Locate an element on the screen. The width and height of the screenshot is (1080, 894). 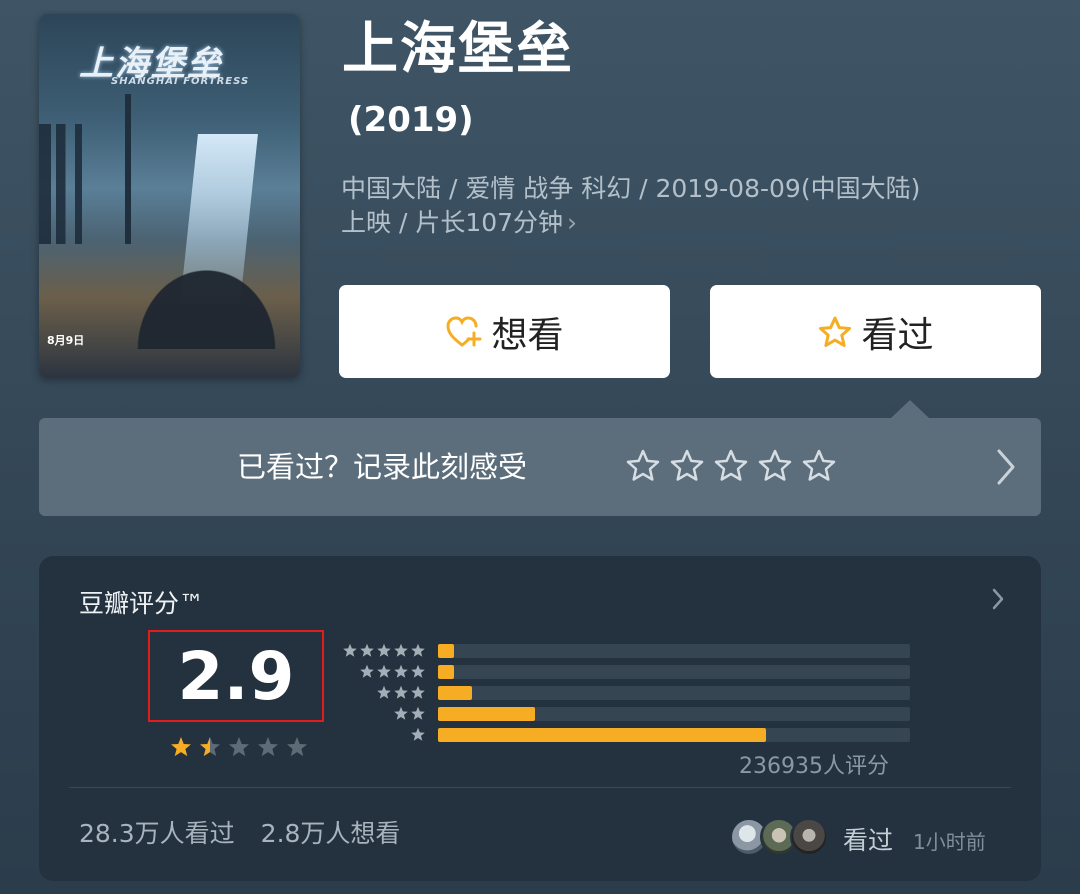
star-filled-icon is located at coordinates (181, 747).